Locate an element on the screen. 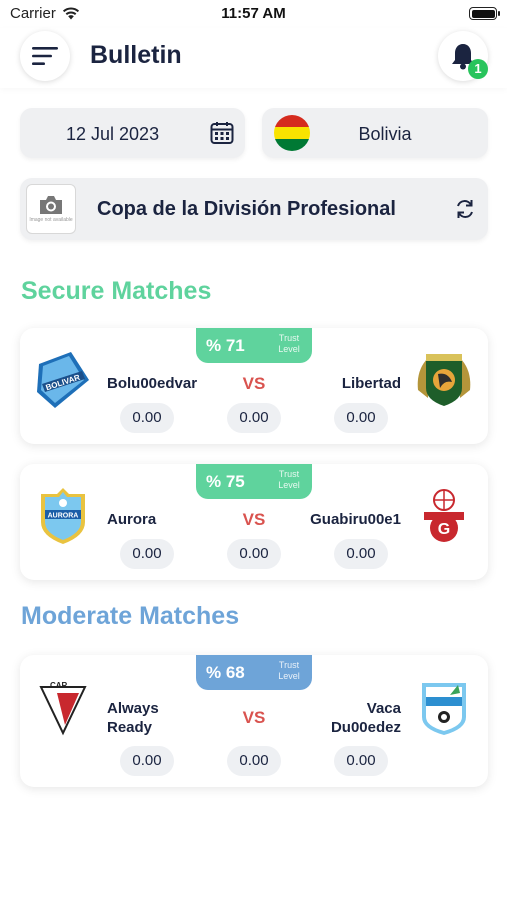 Image resolution: width=507 pixels, height=900 pixels. moderate-matches-title: Moderate Matches is located at coordinates (130, 616).